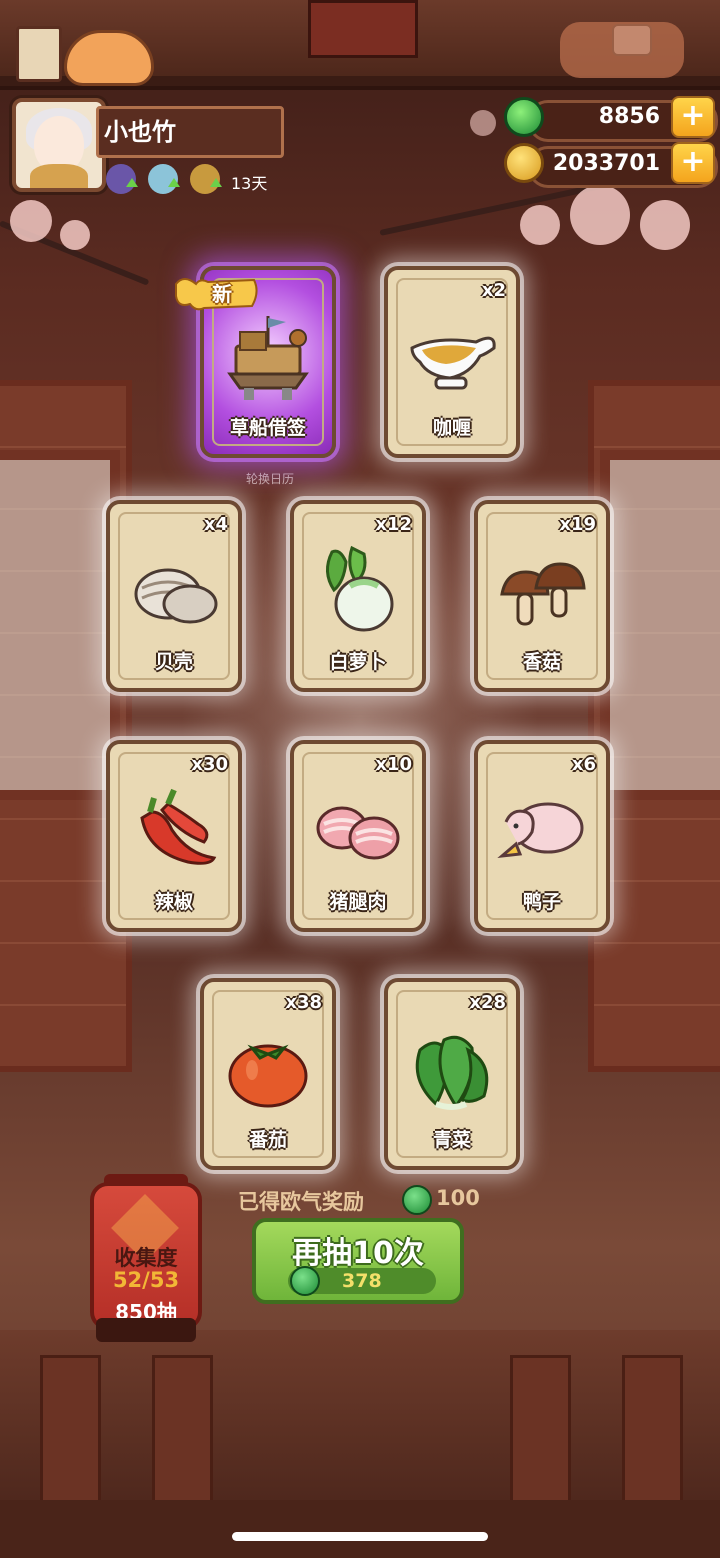 The width and height of the screenshot is (720, 1558). Describe the element at coordinates (140, 132) in the screenshot. I see `player-name: 小也竹` at that location.